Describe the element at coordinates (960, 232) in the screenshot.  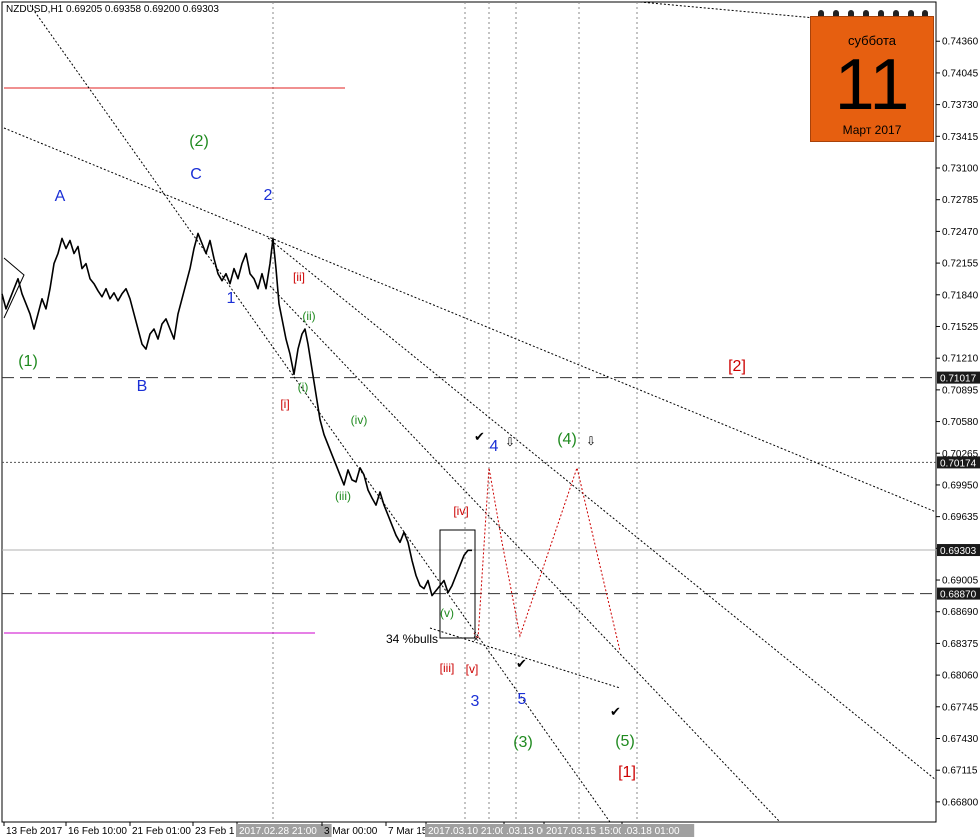
I see `y-tick-label: 0.72470` at that location.